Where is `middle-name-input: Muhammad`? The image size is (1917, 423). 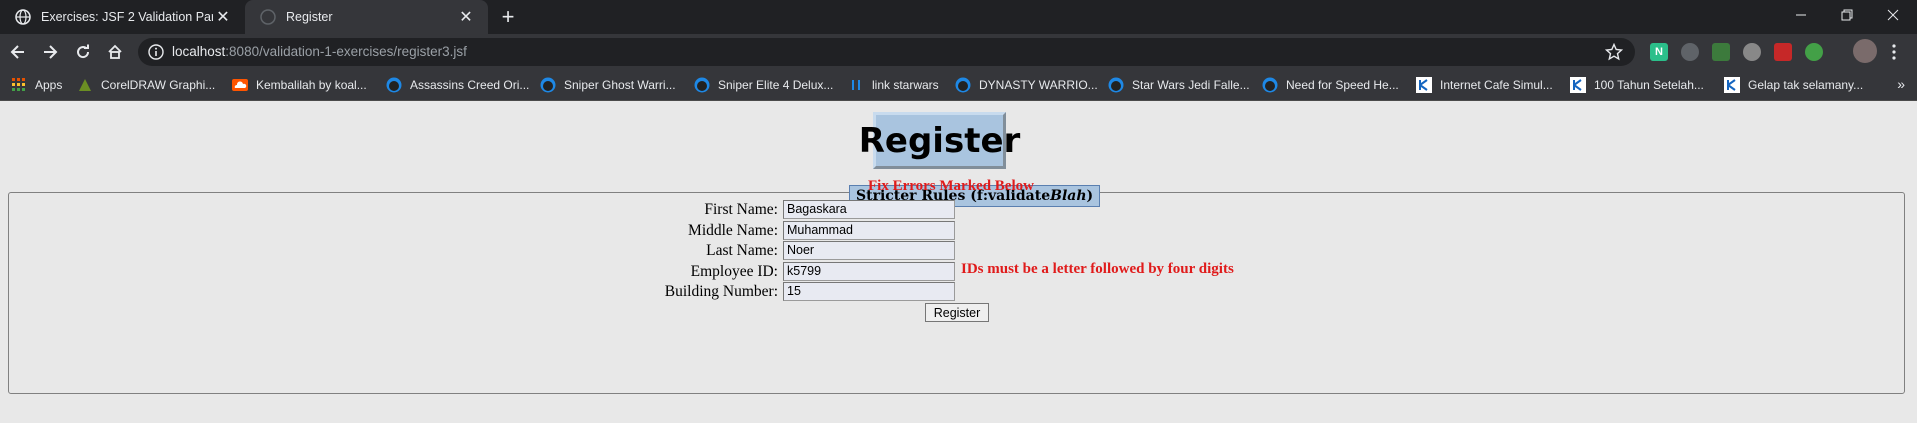 middle-name-input: Muhammad is located at coordinates (869, 230).